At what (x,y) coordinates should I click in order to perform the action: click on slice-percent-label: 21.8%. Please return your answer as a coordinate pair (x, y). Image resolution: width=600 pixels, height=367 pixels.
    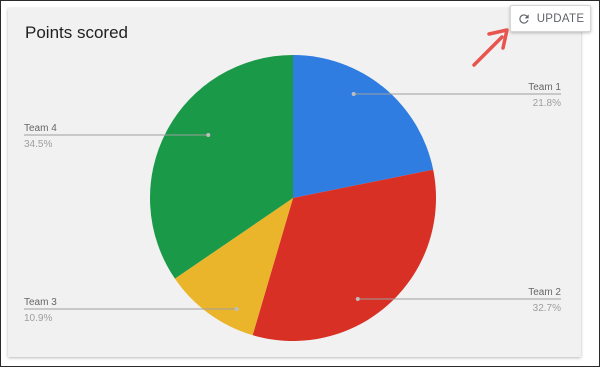
    Looking at the image, I should click on (547, 103).